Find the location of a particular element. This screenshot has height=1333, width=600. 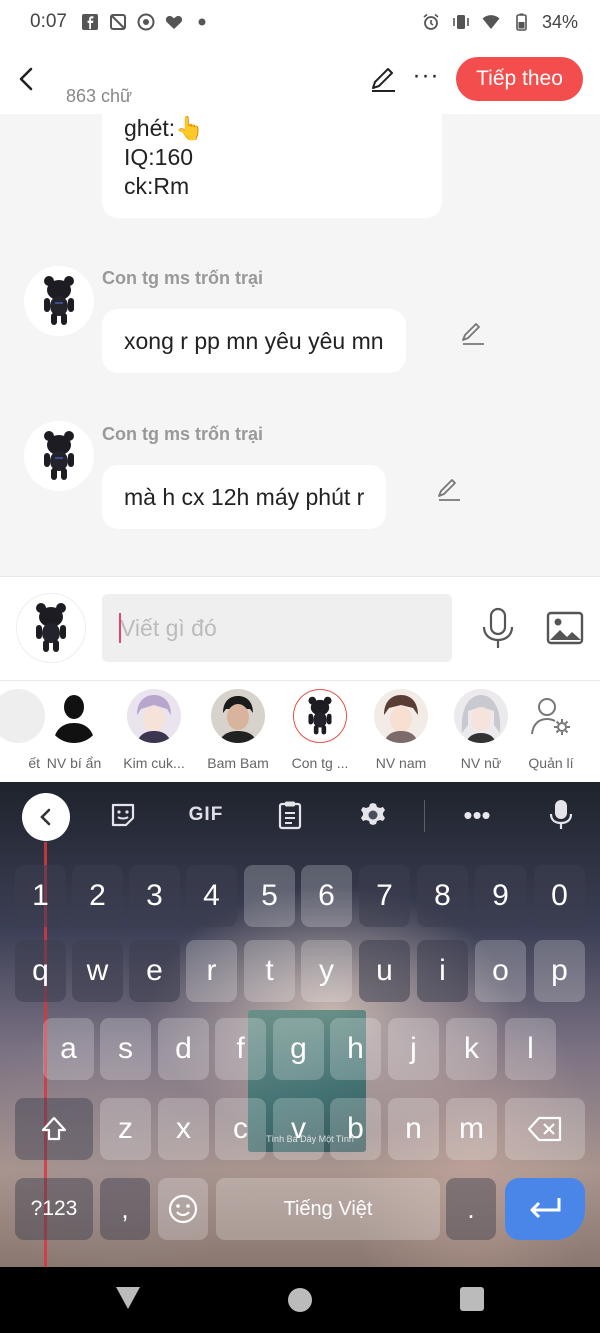

settings-button is located at coordinates (373, 815).